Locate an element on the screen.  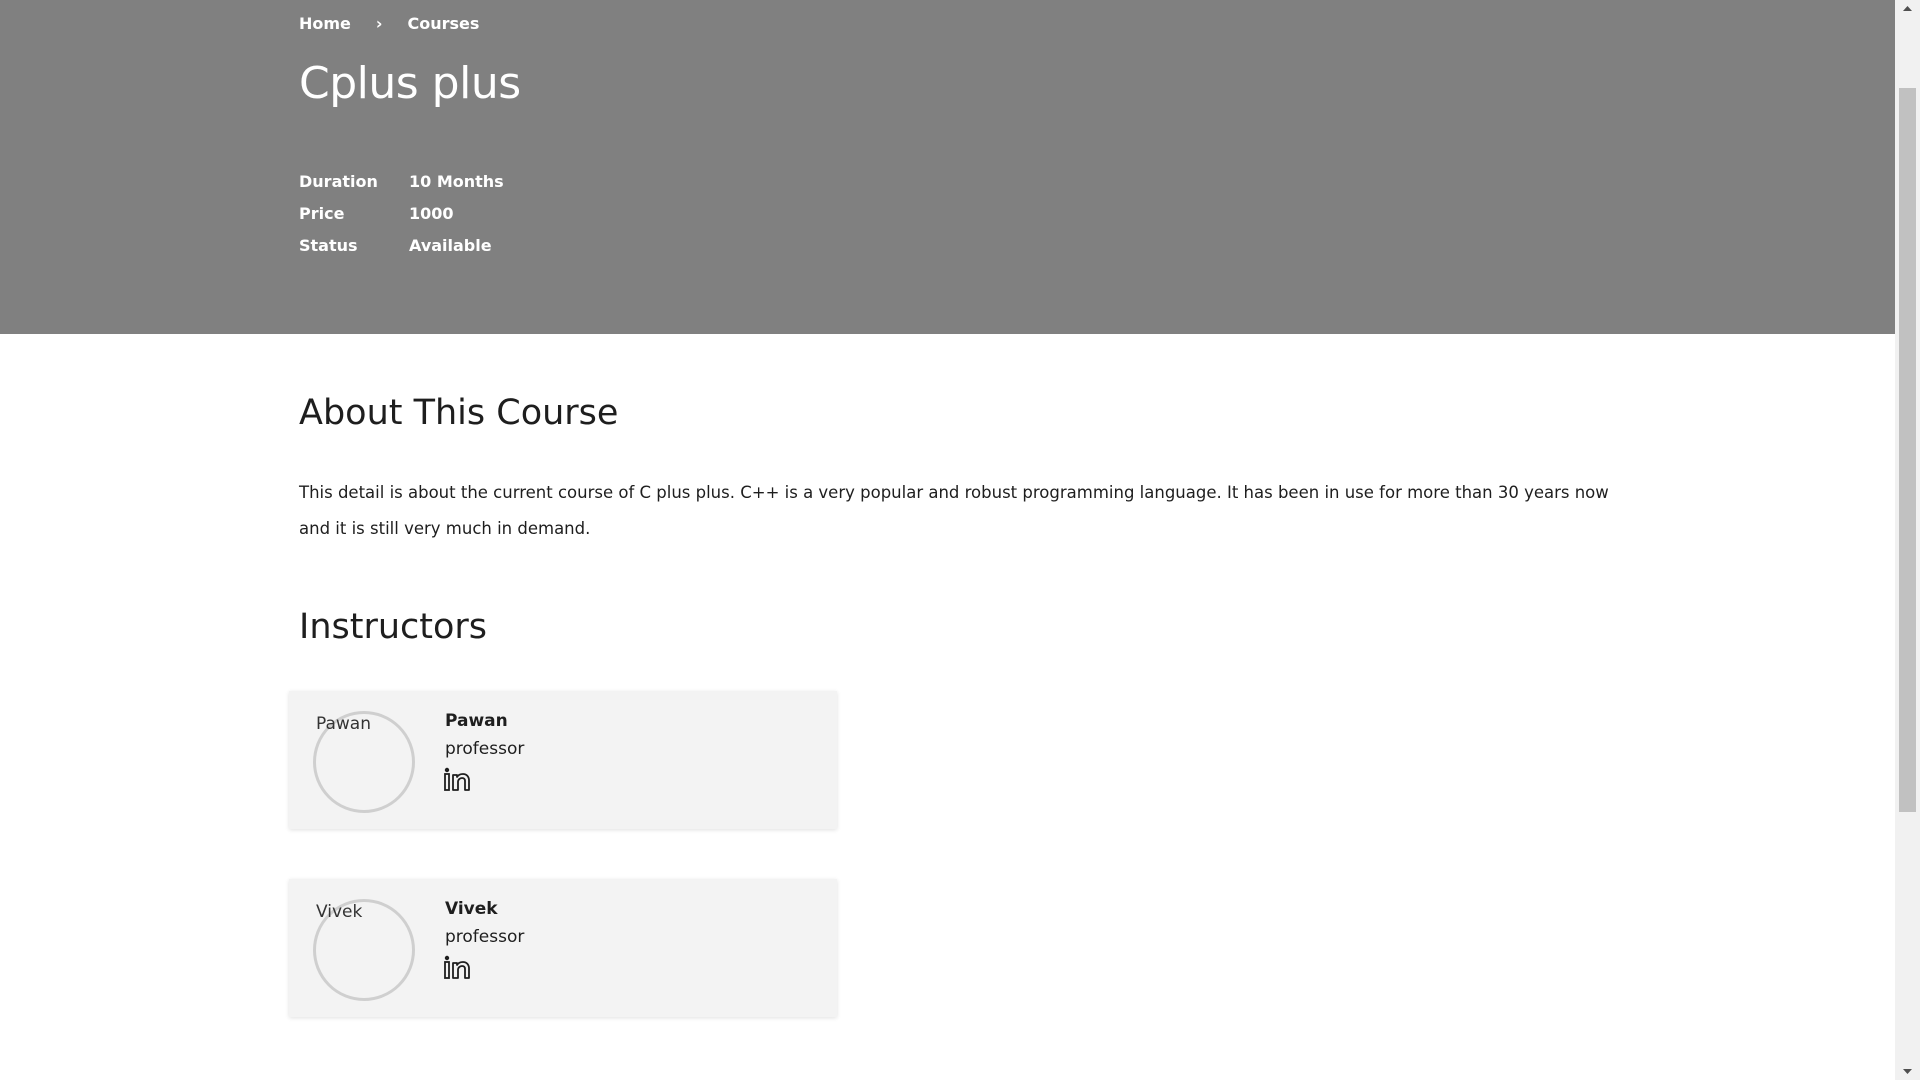
instructor-name: Vivek is located at coordinates (471, 909).